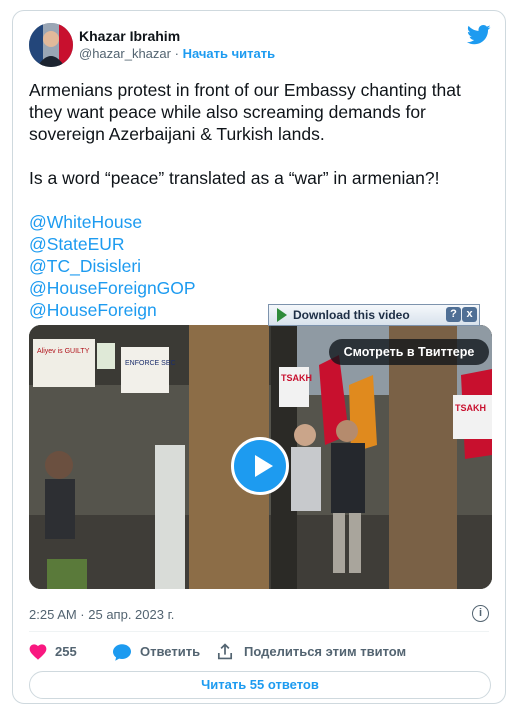  Describe the element at coordinates (170, 651) in the screenshot. I see `reply-label: Ответить` at that location.